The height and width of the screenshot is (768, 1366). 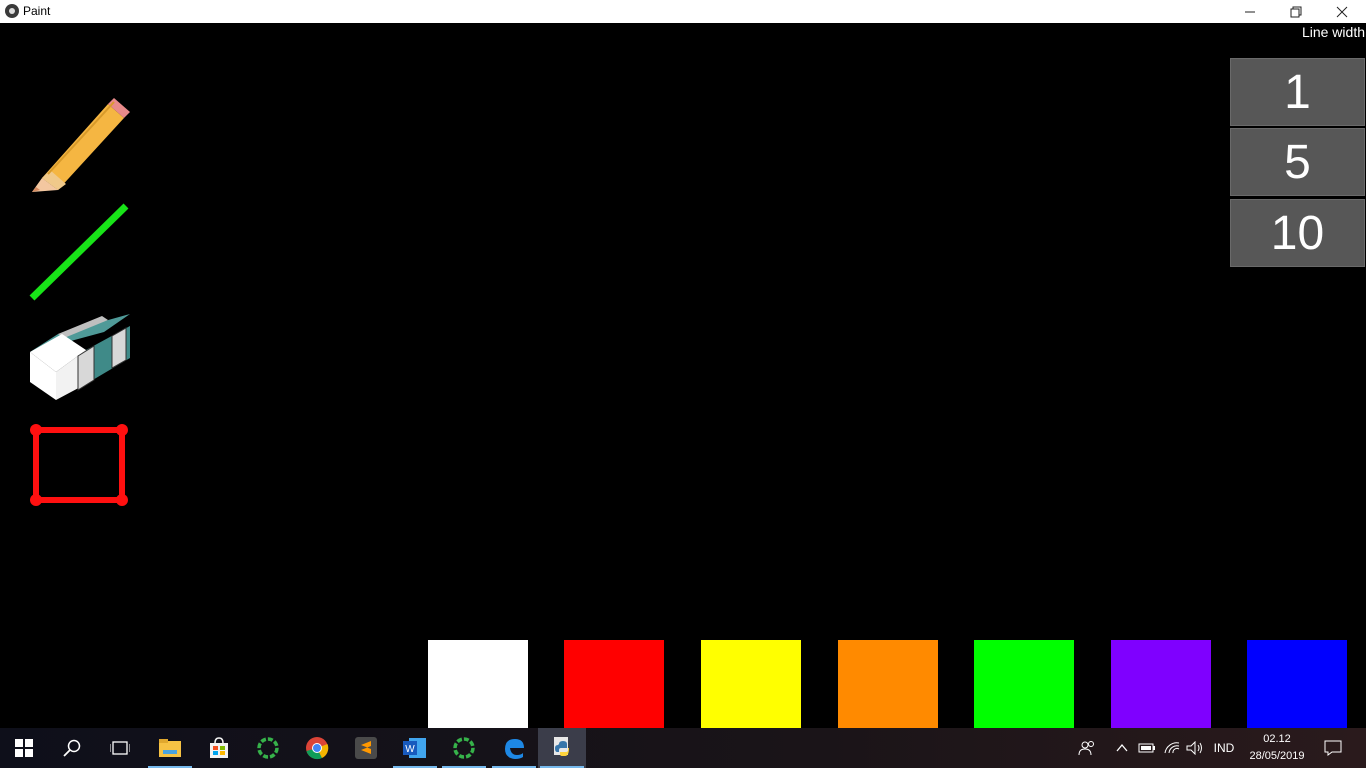 I want to click on line-width-5-button: 5, so click(x=1297, y=162).